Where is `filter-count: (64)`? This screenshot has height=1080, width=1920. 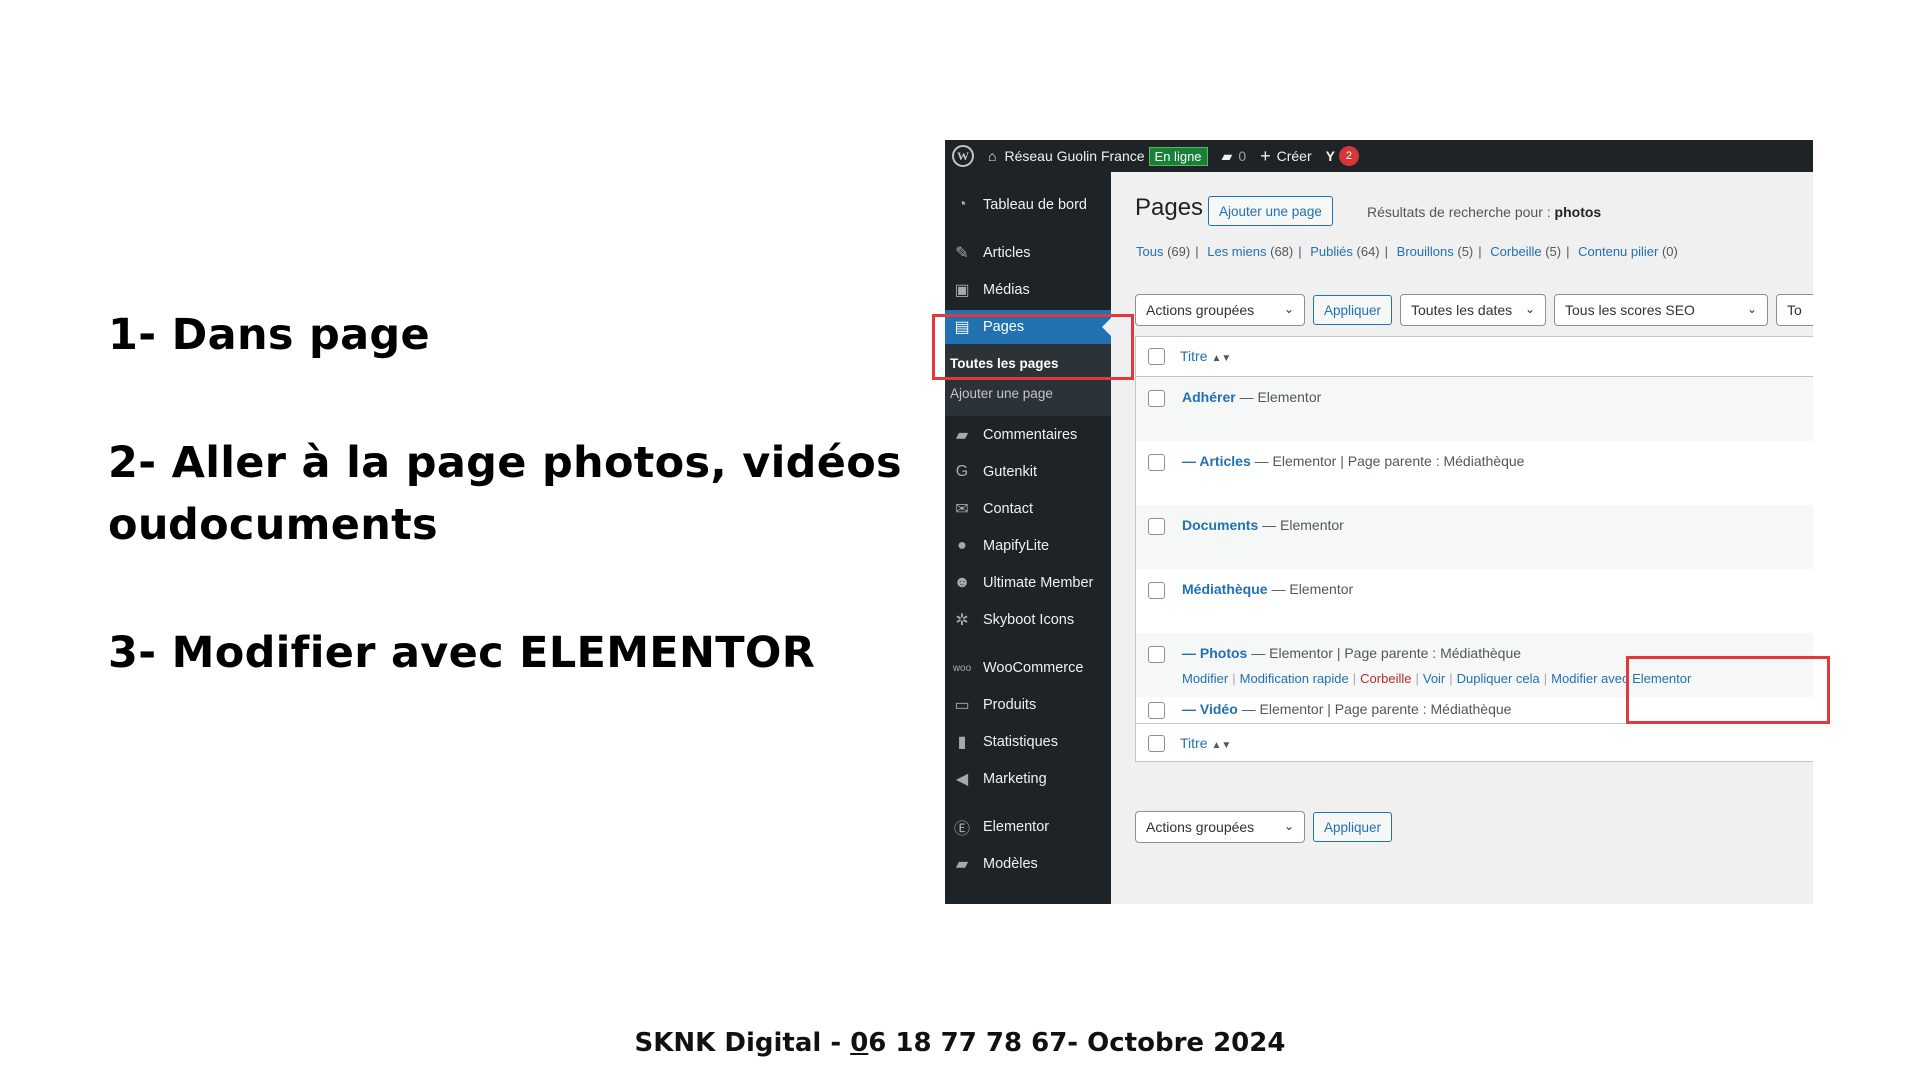 filter-count: (64) is located at coordinates (1368, 251).